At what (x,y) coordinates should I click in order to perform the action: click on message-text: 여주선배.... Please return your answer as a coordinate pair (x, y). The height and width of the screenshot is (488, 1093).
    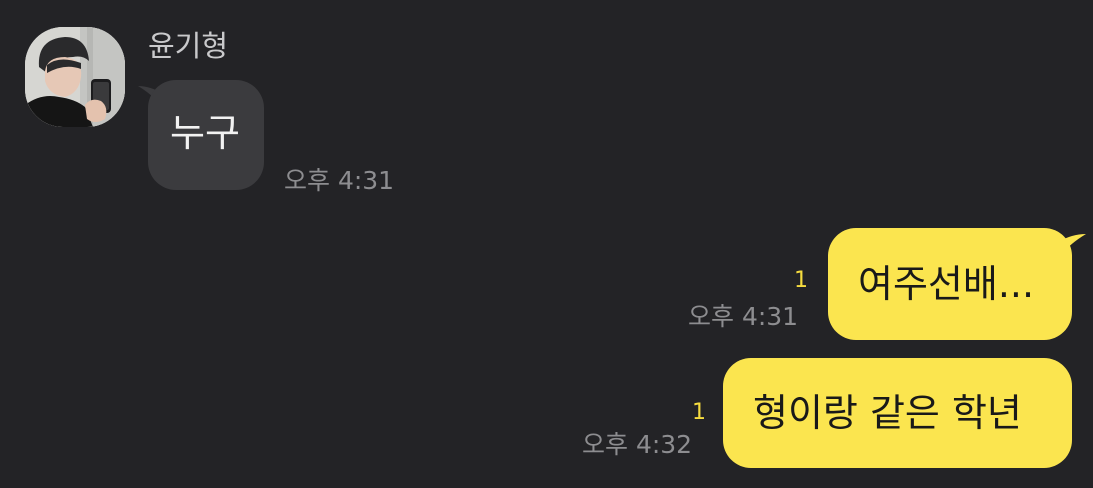
    Looking at the image, I should click on (946, 284).